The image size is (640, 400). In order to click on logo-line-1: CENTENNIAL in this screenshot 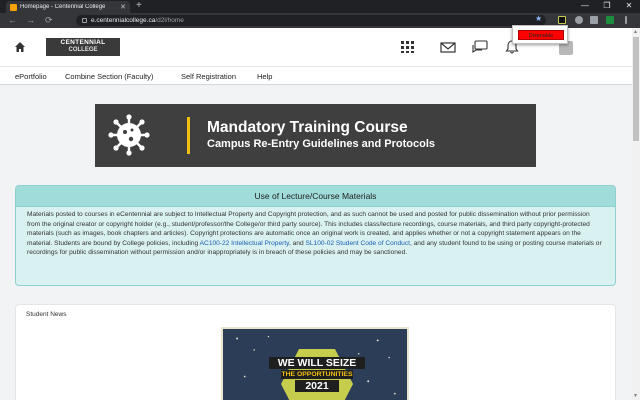, I will do `click(83, 42)`.